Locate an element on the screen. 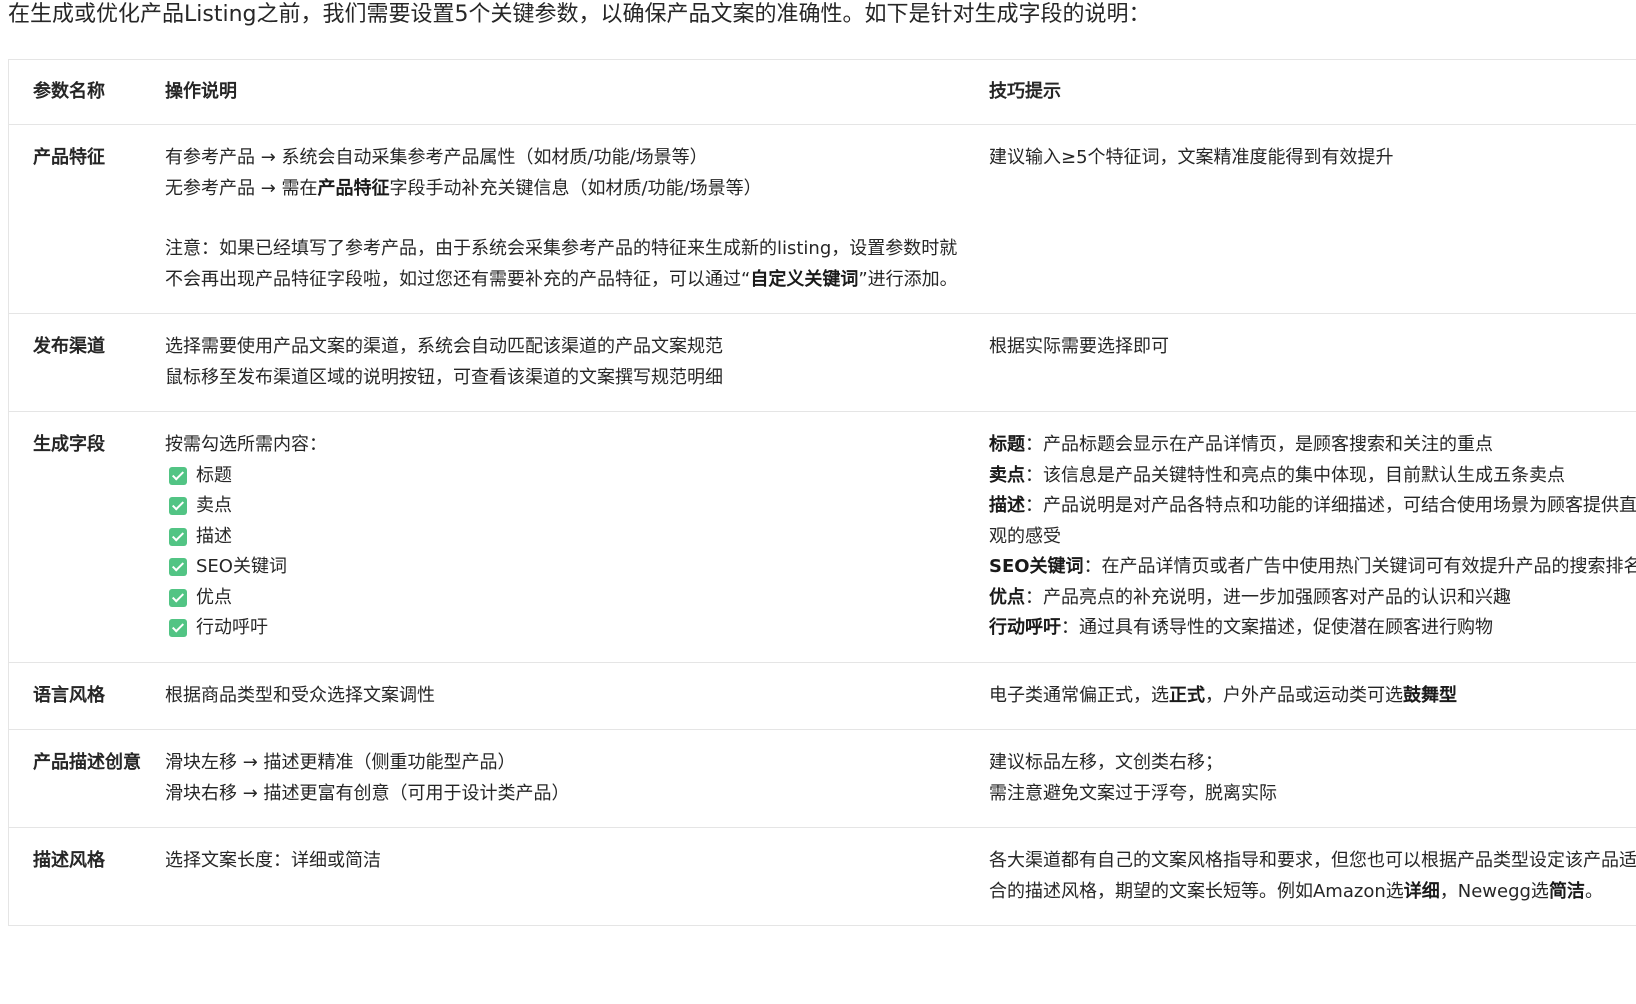 The height and width of the screenshot is (1004, 1636). bold-text: 产品特征 is located at coordinates (353, 188).